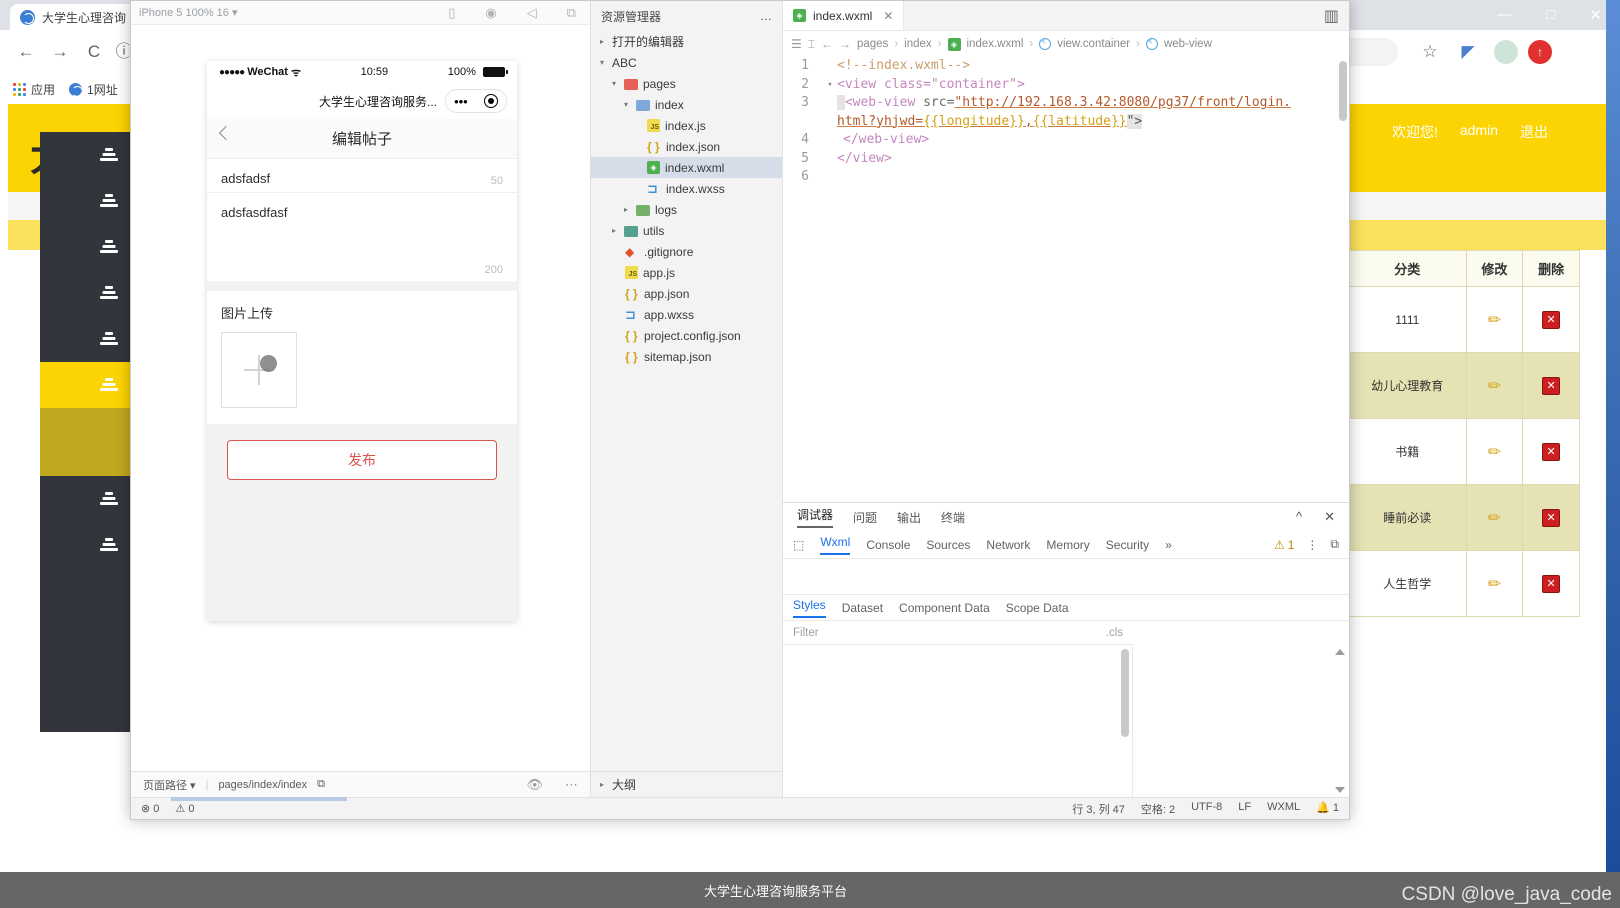 Image resolution: width=1620 pixels, height=908 pixels. Describe the element at coordinates (534, 785) in the screenshot. I see `eye-icon: 👁` at that location.